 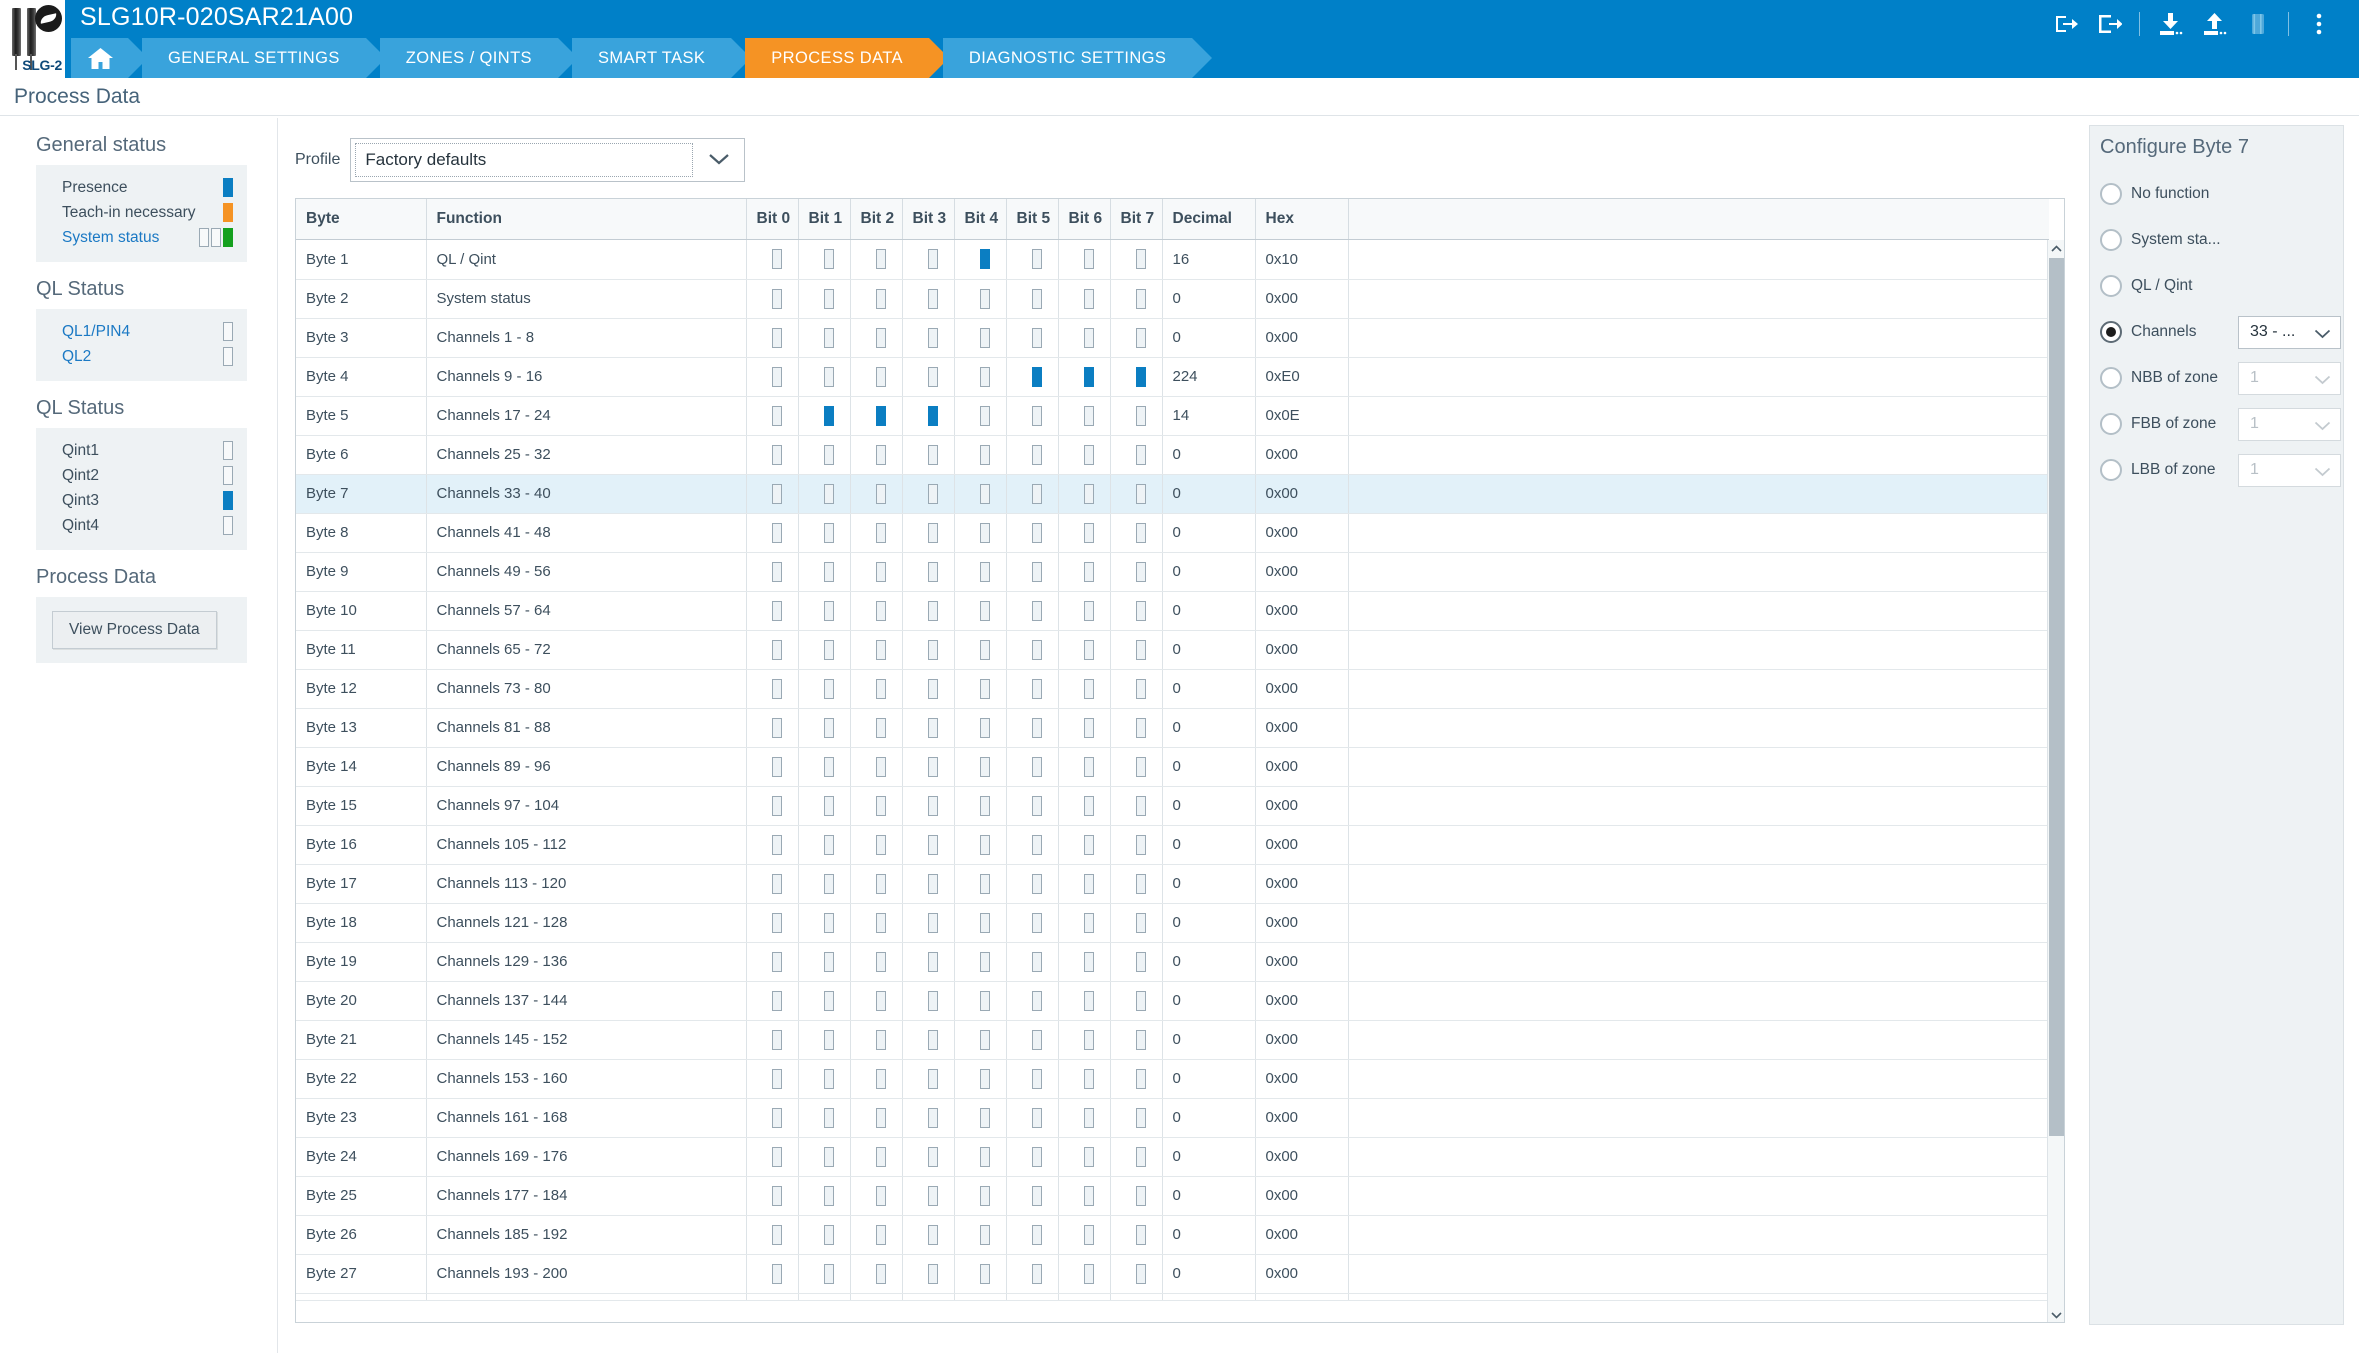 What do you see at coordinates (2056, 248) in the screenshot?
I see `scroll-up-arrow-icon` at bounding box center [2056, 248].